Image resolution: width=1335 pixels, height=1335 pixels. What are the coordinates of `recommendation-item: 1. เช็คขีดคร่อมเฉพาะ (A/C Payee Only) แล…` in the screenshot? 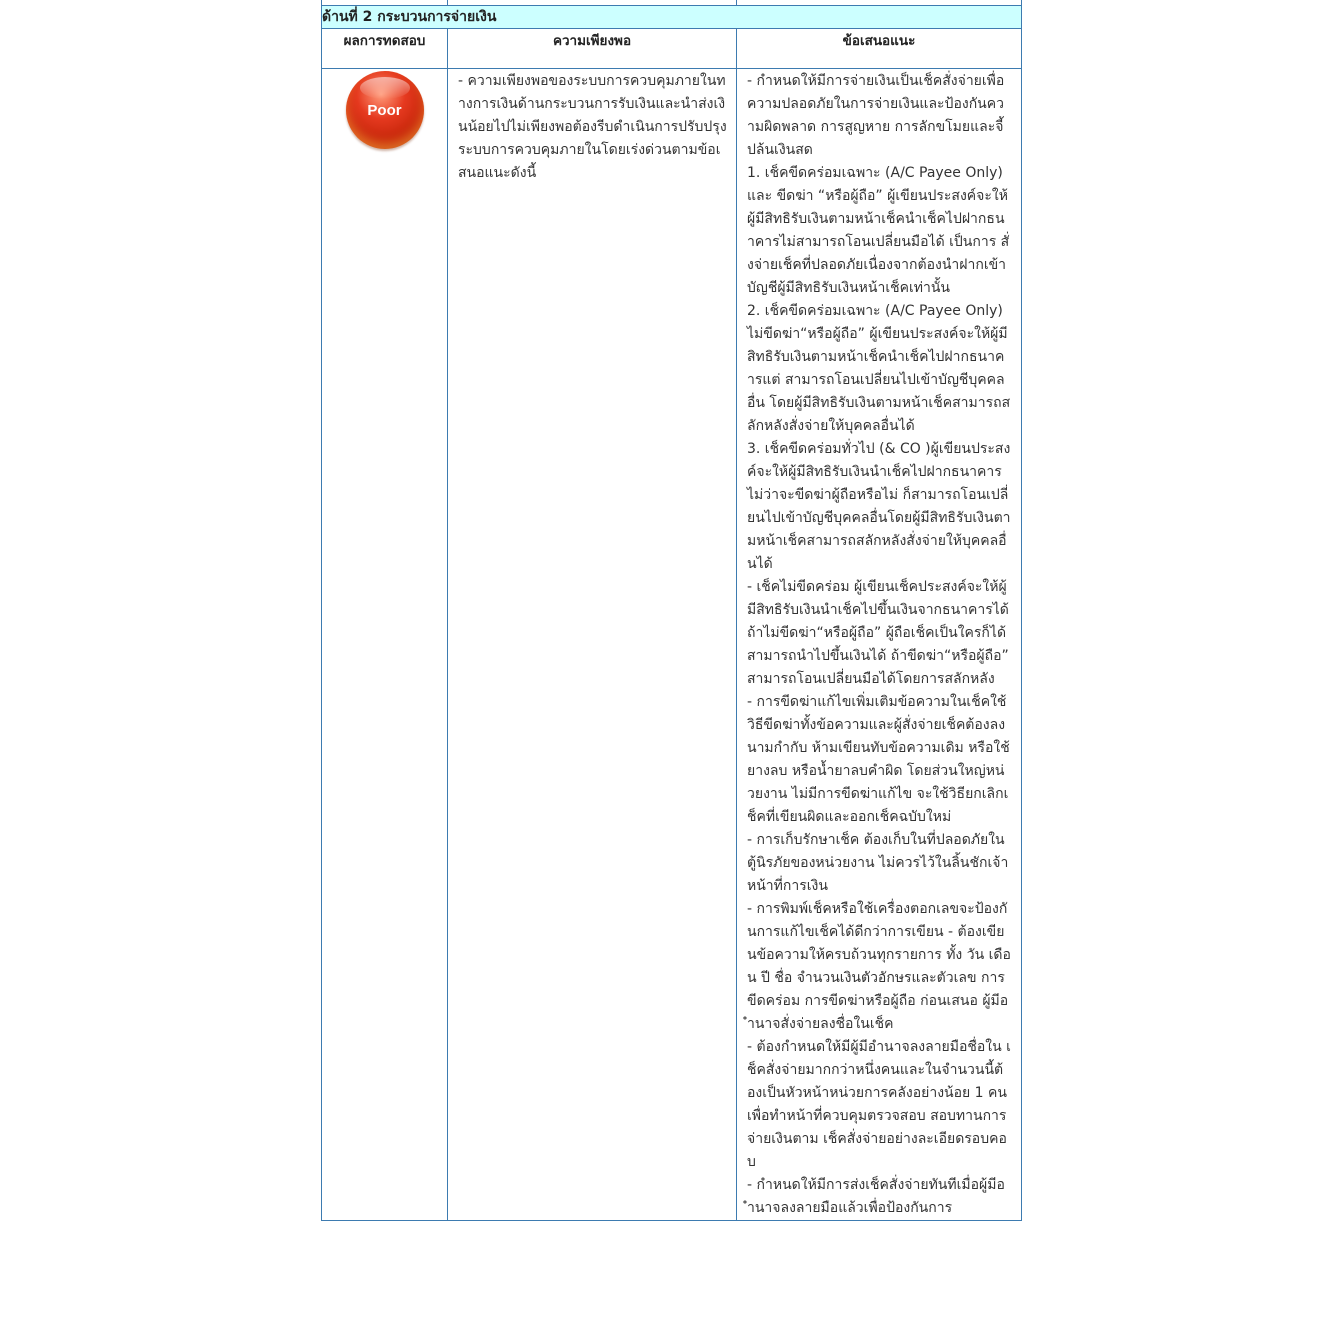 It's located at (878, 230).